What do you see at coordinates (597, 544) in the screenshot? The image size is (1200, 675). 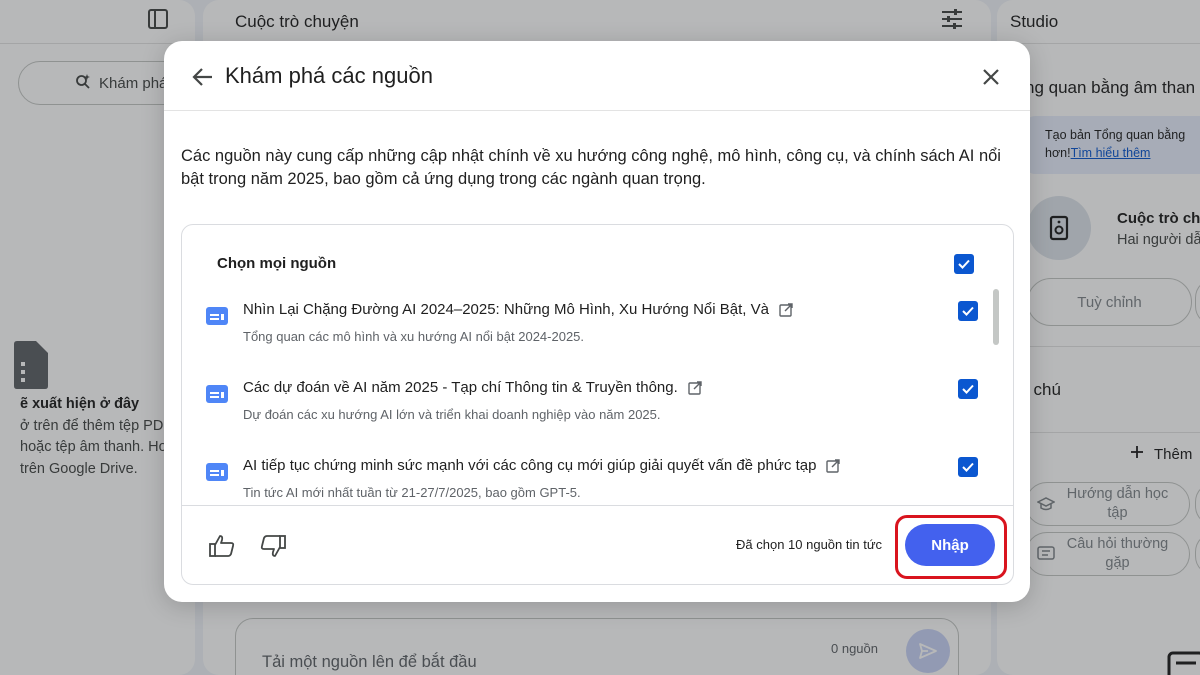 I see `source-list-footer: Đã chọn 10 nguồn tin tức Nhập` at bounding box center [597, 544].